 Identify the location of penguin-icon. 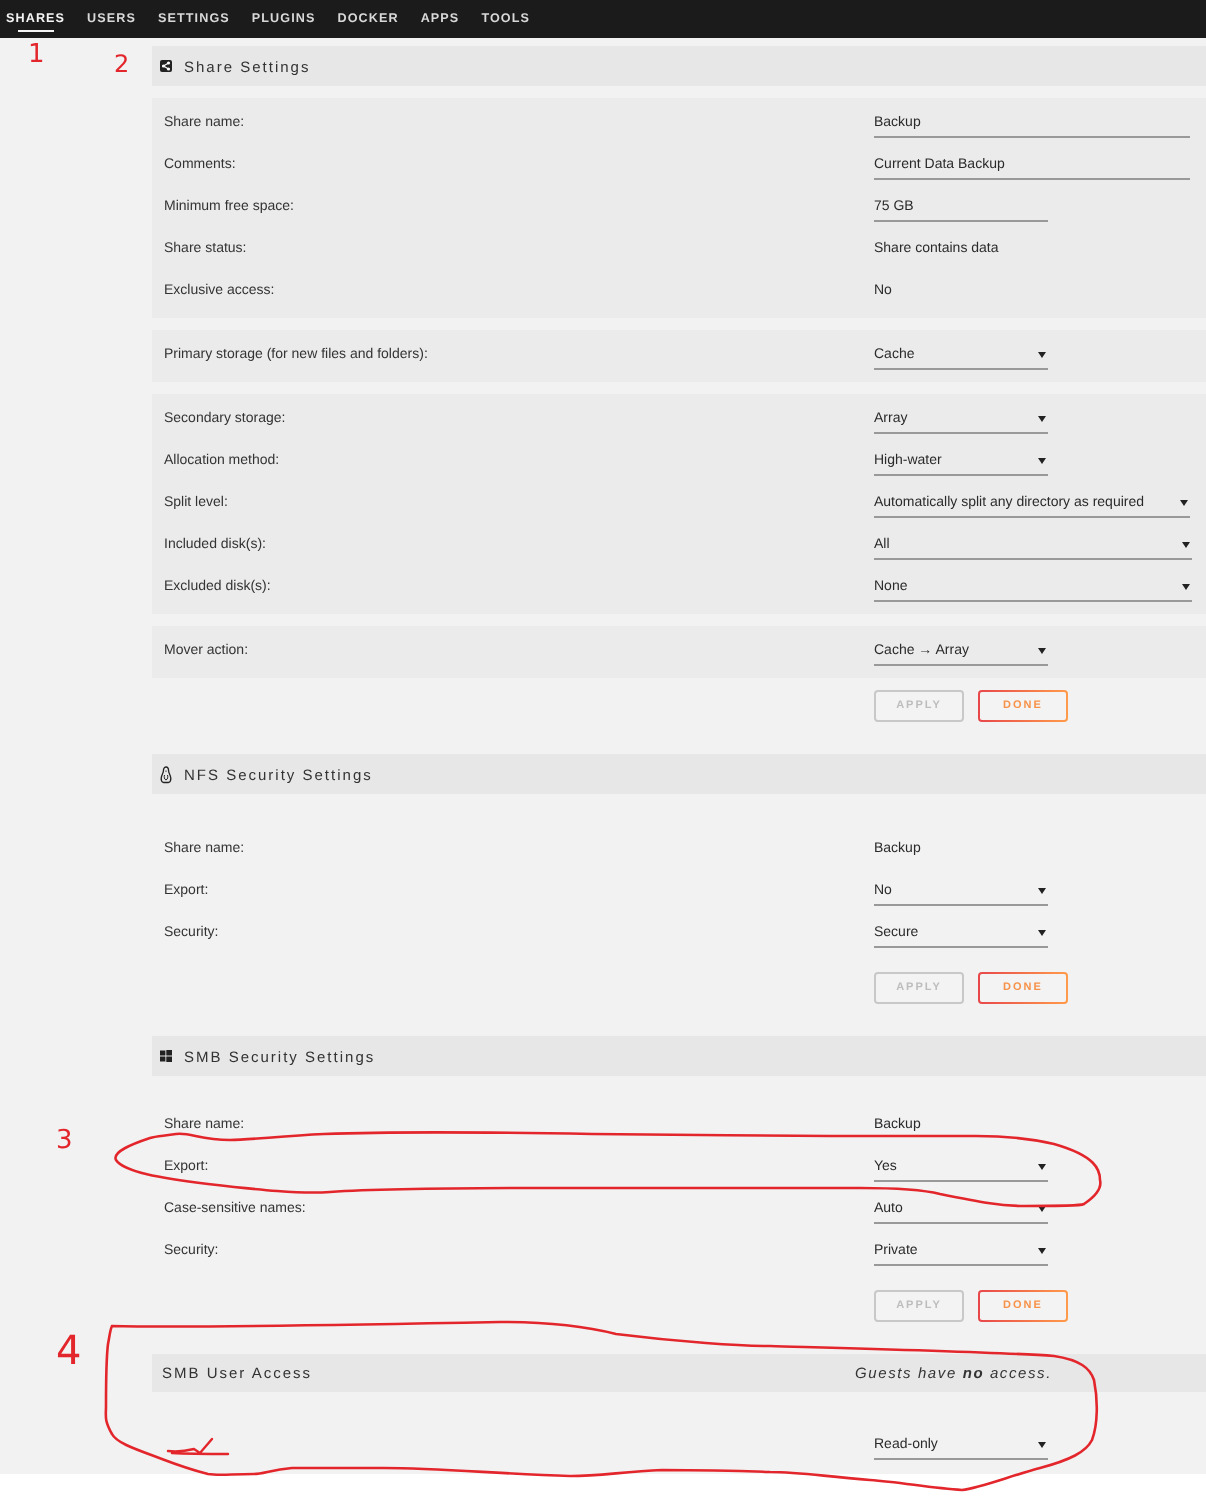
(166, 774).